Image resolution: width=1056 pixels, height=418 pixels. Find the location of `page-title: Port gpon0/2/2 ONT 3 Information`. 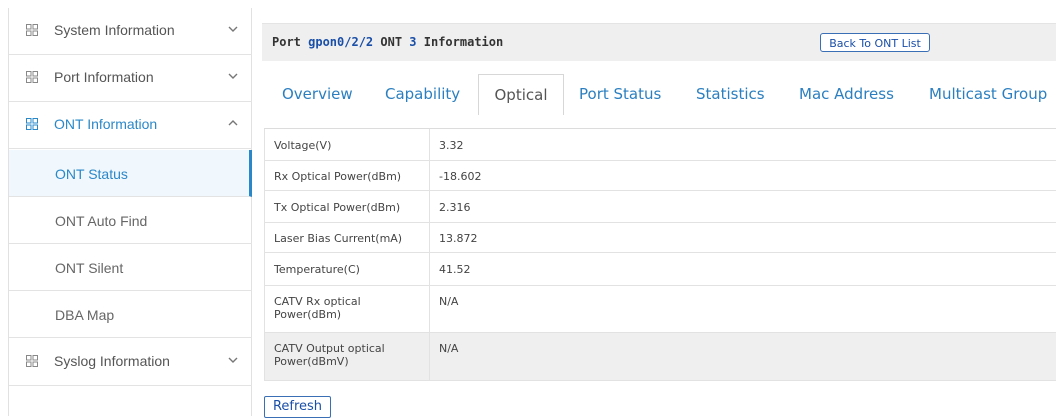

page-title: Port gpon0/2/2 ONT 3 Information is located at coordinates (387, 42).